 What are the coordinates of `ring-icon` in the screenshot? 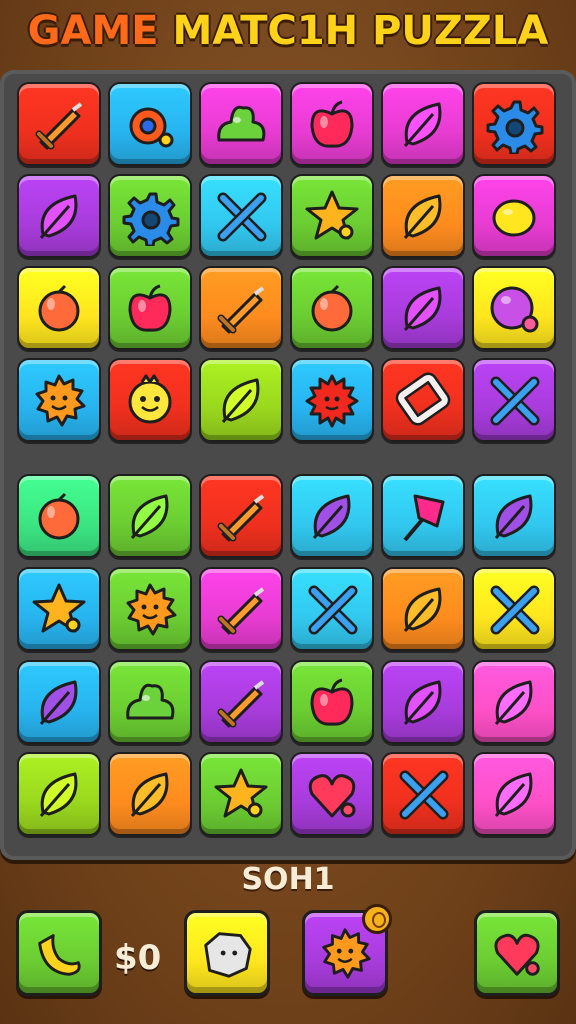 It's located at (423, 399).